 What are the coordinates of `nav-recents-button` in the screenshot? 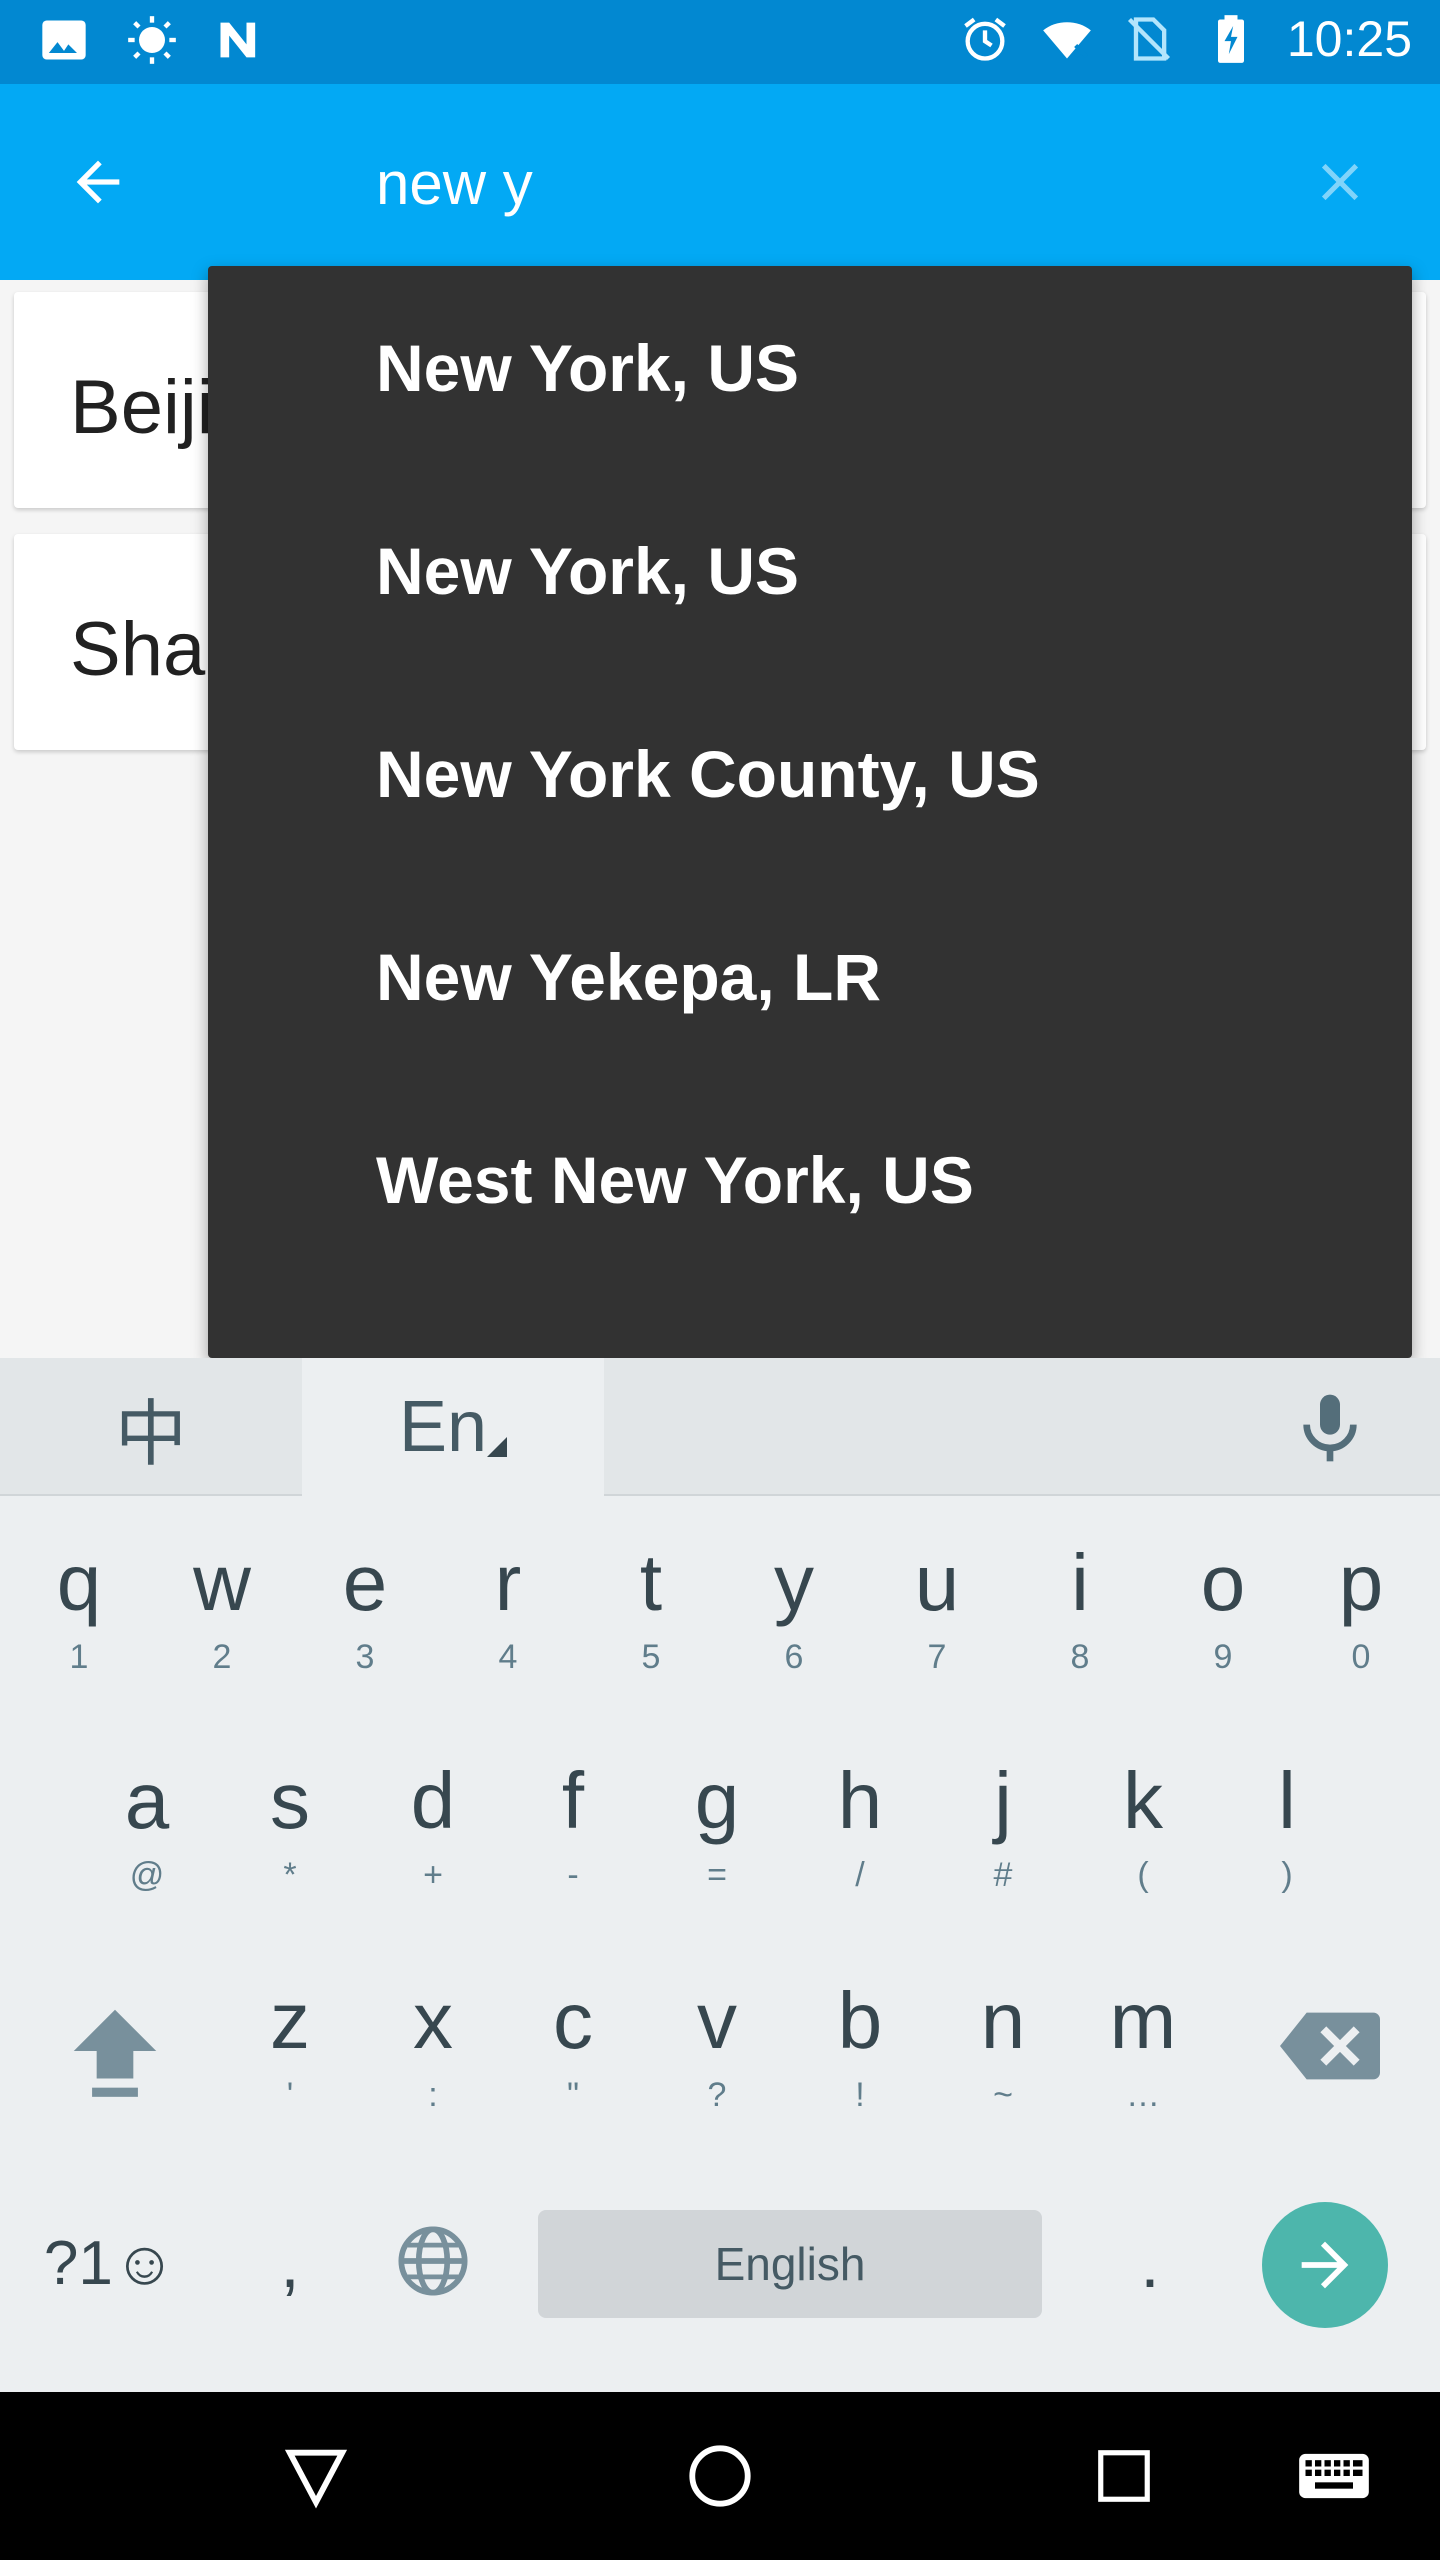 It's located at (1124, 2476).